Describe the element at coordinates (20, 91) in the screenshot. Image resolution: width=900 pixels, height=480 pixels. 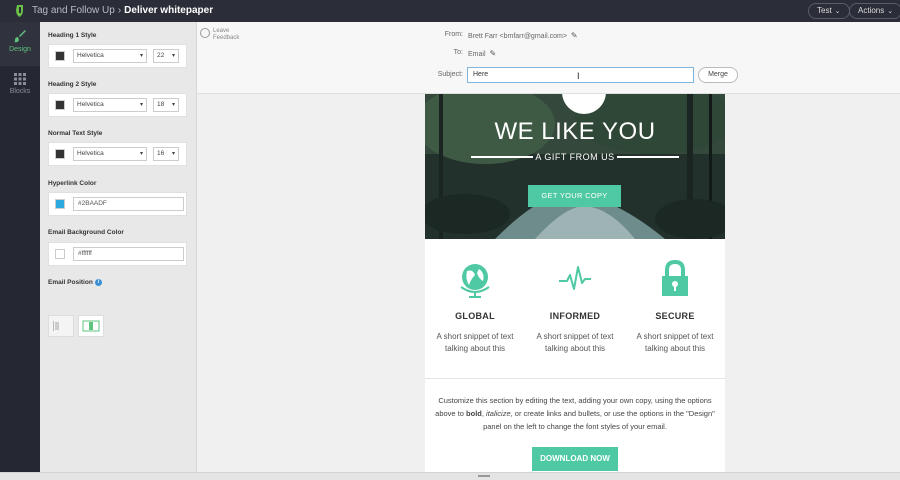
I see `rail-blocks-label: Blocks` at that location.